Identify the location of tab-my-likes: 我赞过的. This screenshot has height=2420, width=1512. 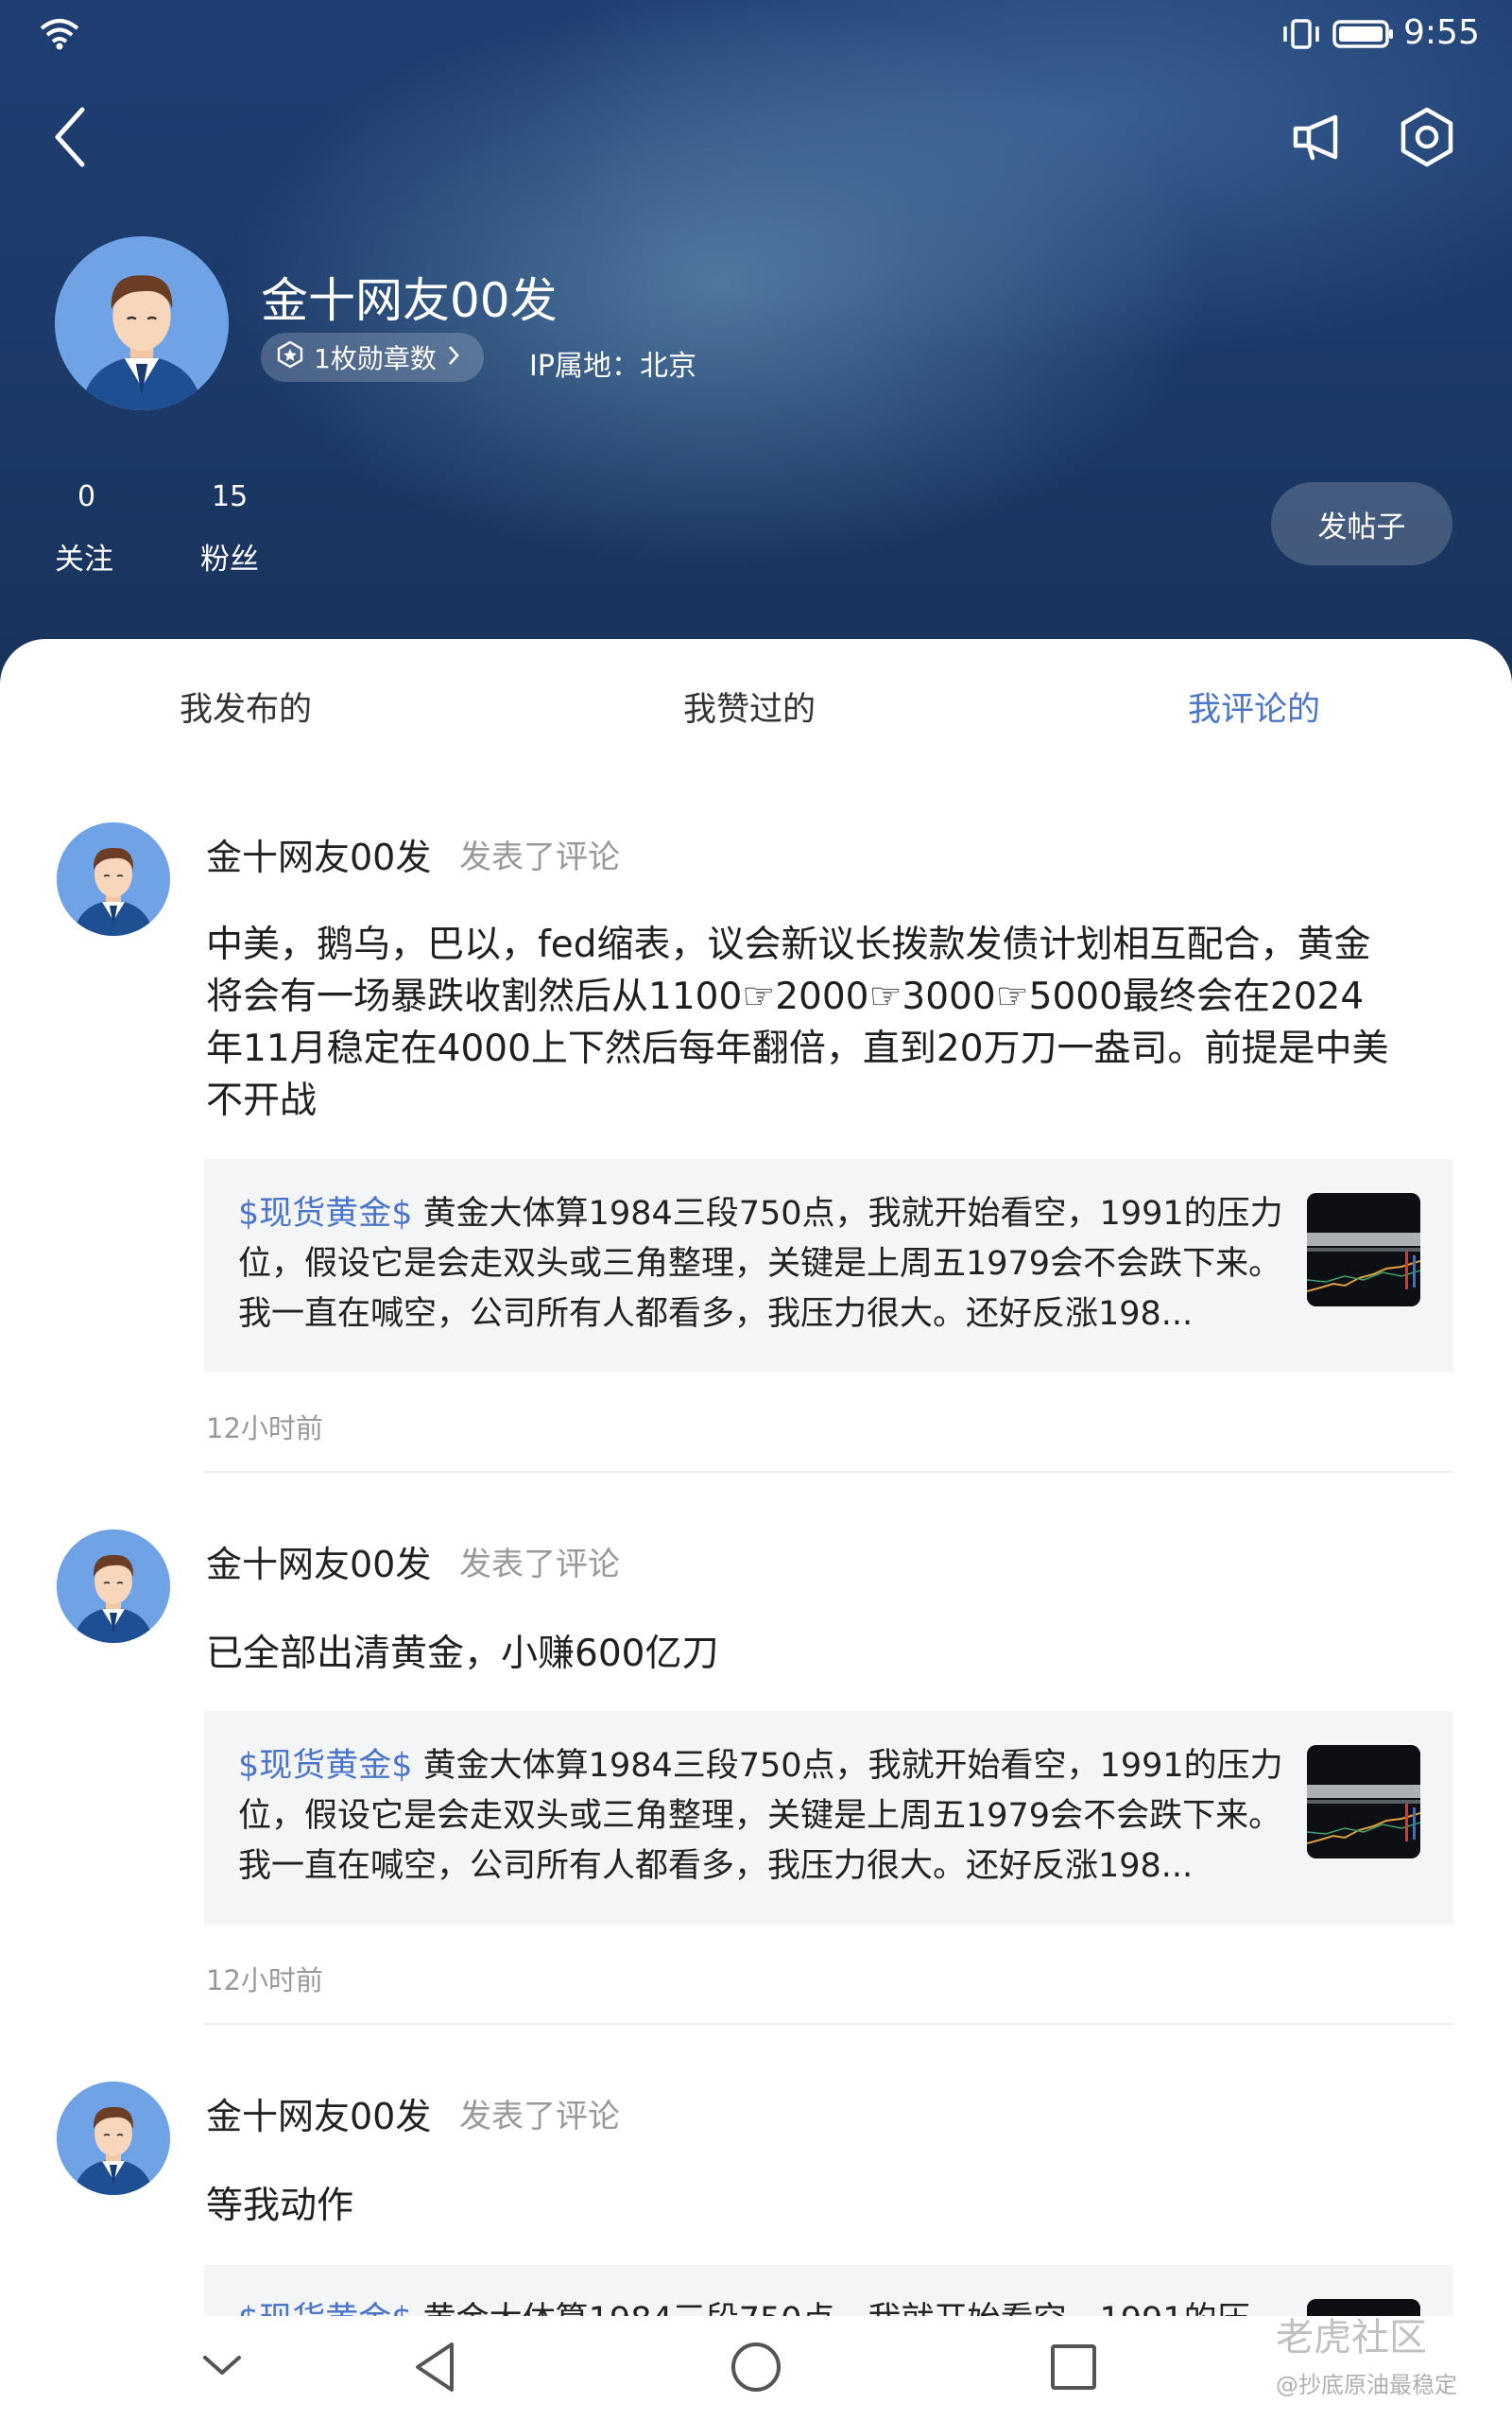
(749, 707).